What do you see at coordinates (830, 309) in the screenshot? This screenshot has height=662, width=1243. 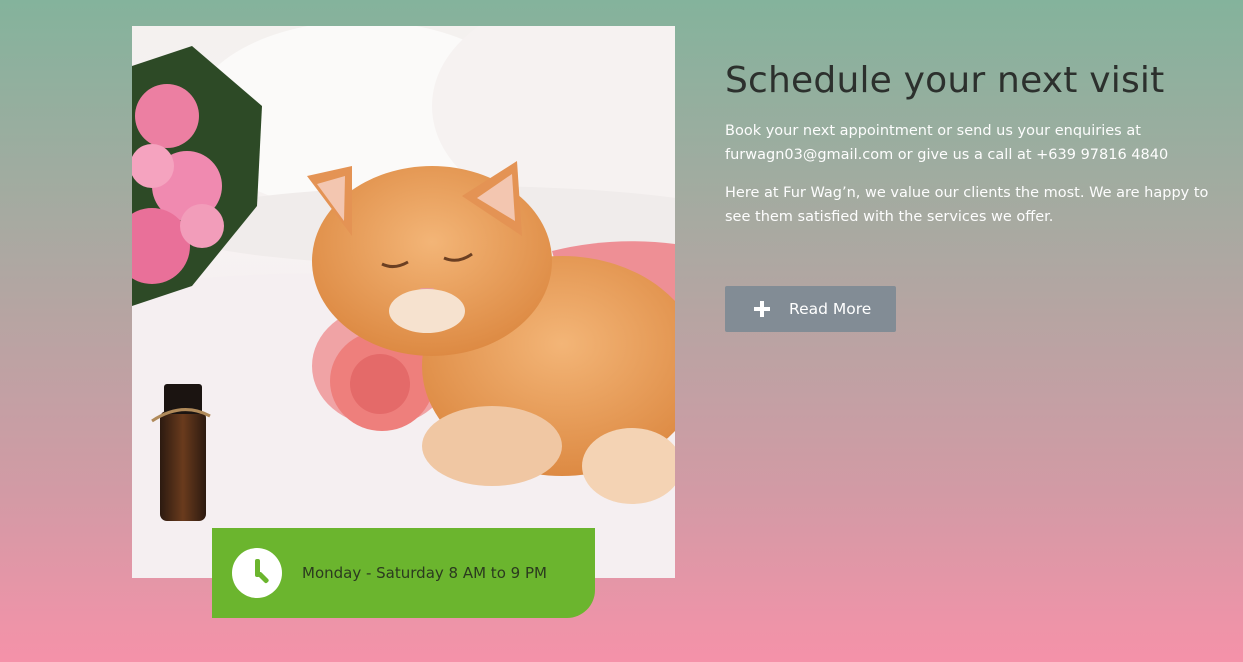 I see `read-more-label: Read More` at bounding box center [830, 309].